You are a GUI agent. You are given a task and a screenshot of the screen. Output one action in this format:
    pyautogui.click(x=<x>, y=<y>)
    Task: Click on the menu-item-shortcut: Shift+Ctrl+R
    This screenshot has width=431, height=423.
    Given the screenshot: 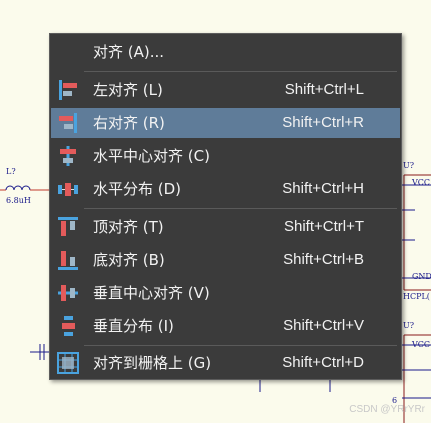 What is the action you would take?
    pyautogui.click(x=323, y=122)
    